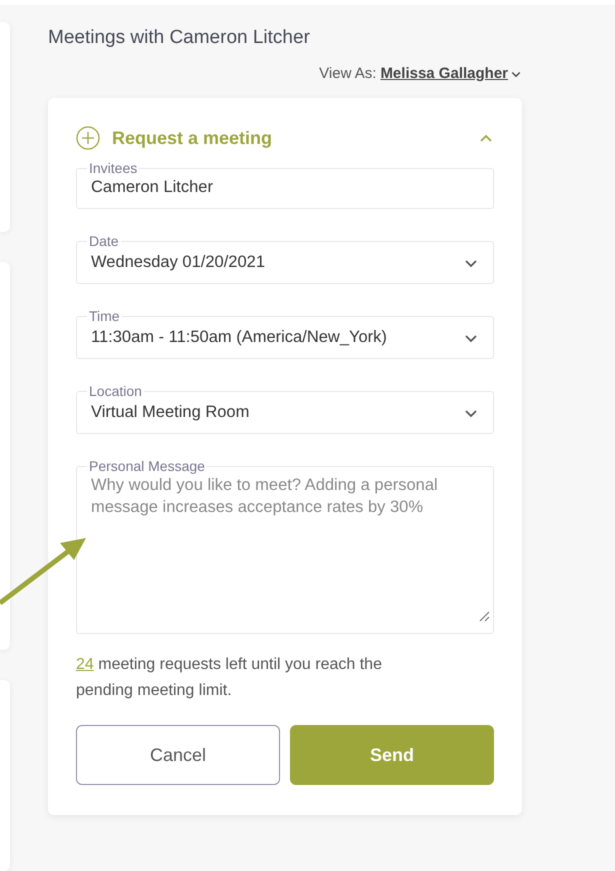 This screenshot has height=871, width=615. Describe the element at coordinates (104, 316) in the screenshot. I see `field-label: Time` at that location.